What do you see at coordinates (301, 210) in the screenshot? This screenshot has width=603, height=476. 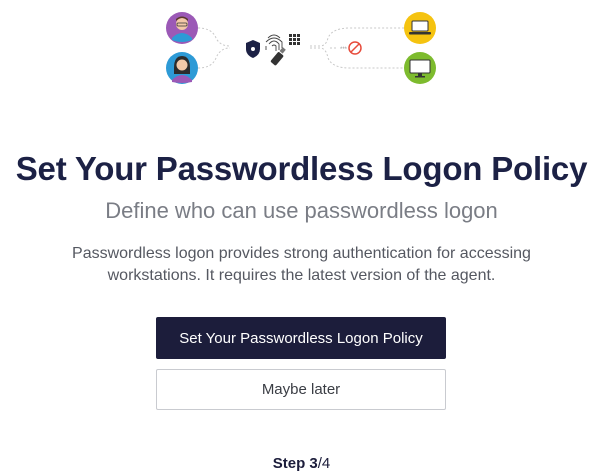 I see `page-subtitle: Define who can use passwordless logon` at bounding box center [301, 210].